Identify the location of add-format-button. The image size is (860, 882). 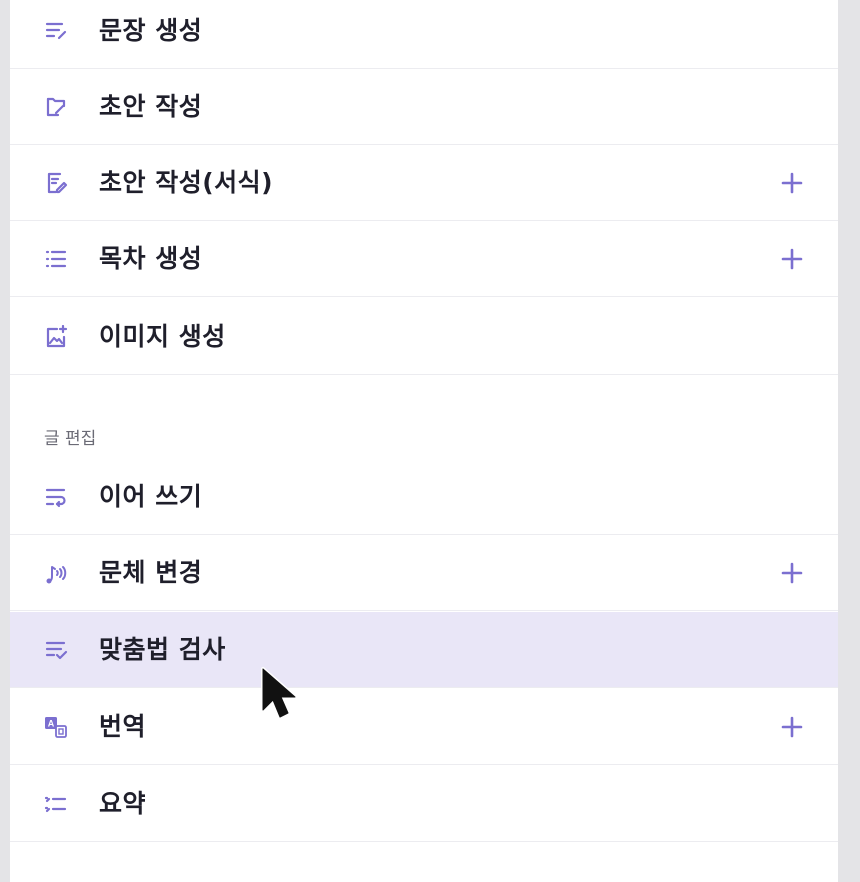
(792, 183).